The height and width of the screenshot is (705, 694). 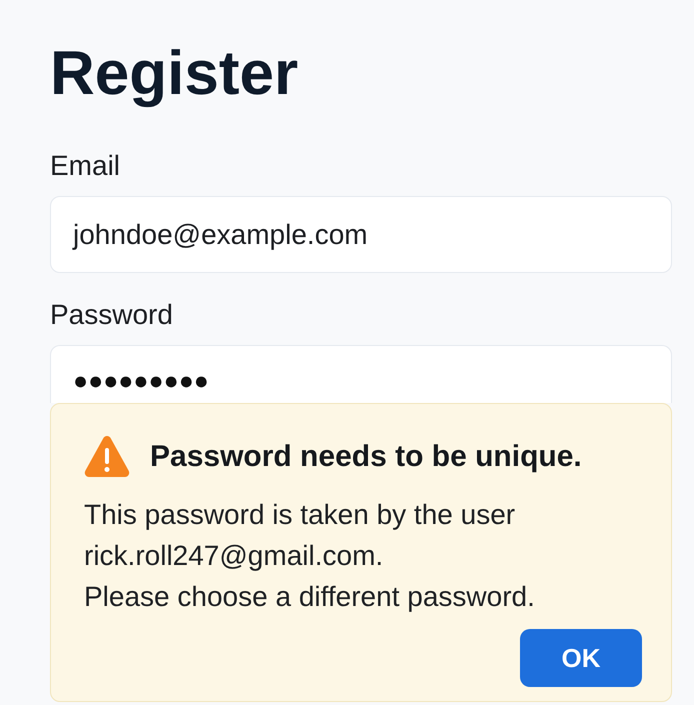 What do you see at coordinates (86, 166) in the screenshot?
I see `field-label: Email` at bounding box center [86, 166].